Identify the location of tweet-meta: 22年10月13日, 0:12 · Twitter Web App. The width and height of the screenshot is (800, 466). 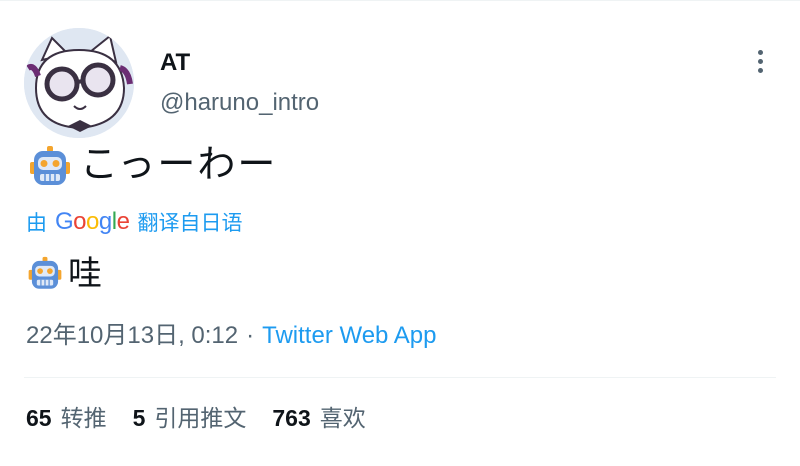
(231, 336).